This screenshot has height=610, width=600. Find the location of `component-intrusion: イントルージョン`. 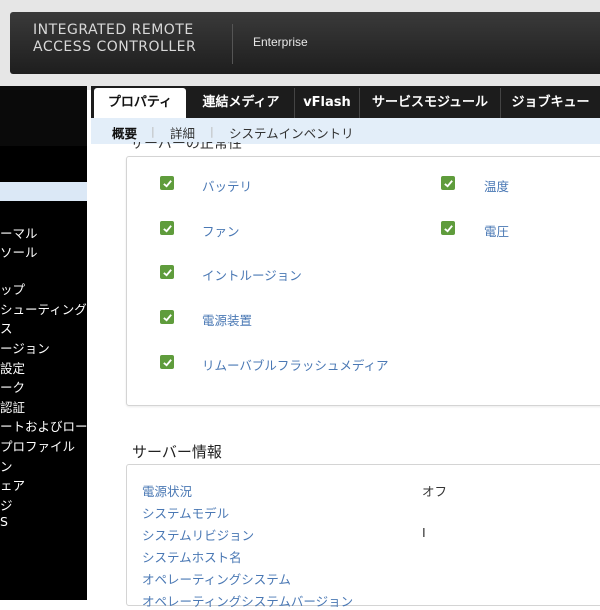

component-intrusion: イントルージョン is located at coordinates (252, 274).